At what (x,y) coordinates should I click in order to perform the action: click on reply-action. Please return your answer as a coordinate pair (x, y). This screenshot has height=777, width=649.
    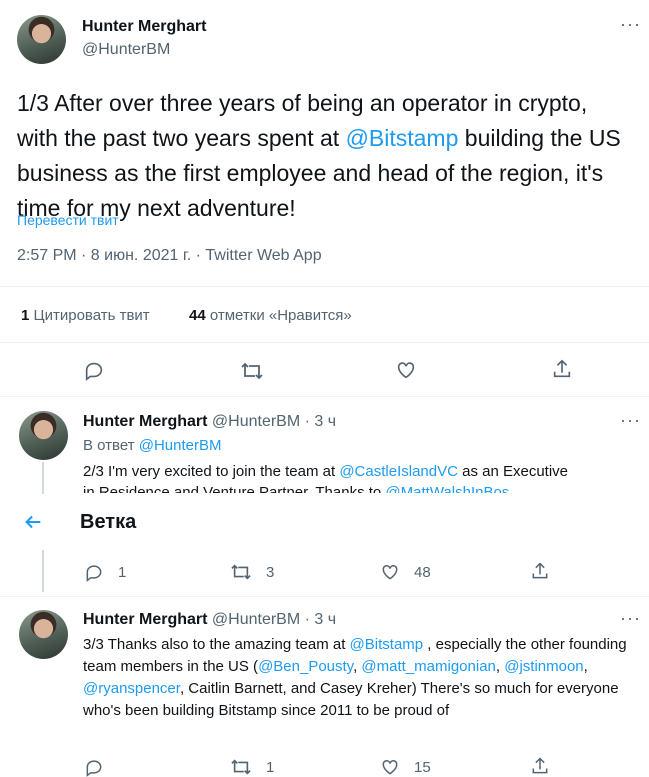
    Looking at the image, I should click on (94, 767).